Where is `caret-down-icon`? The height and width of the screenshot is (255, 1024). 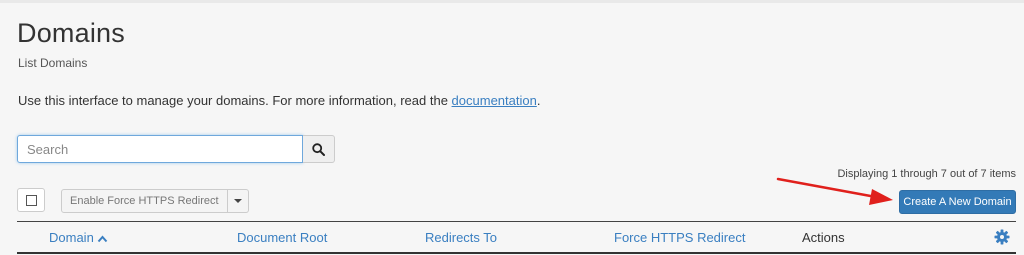
caret-down-icon is located at coordinates (237, 201).